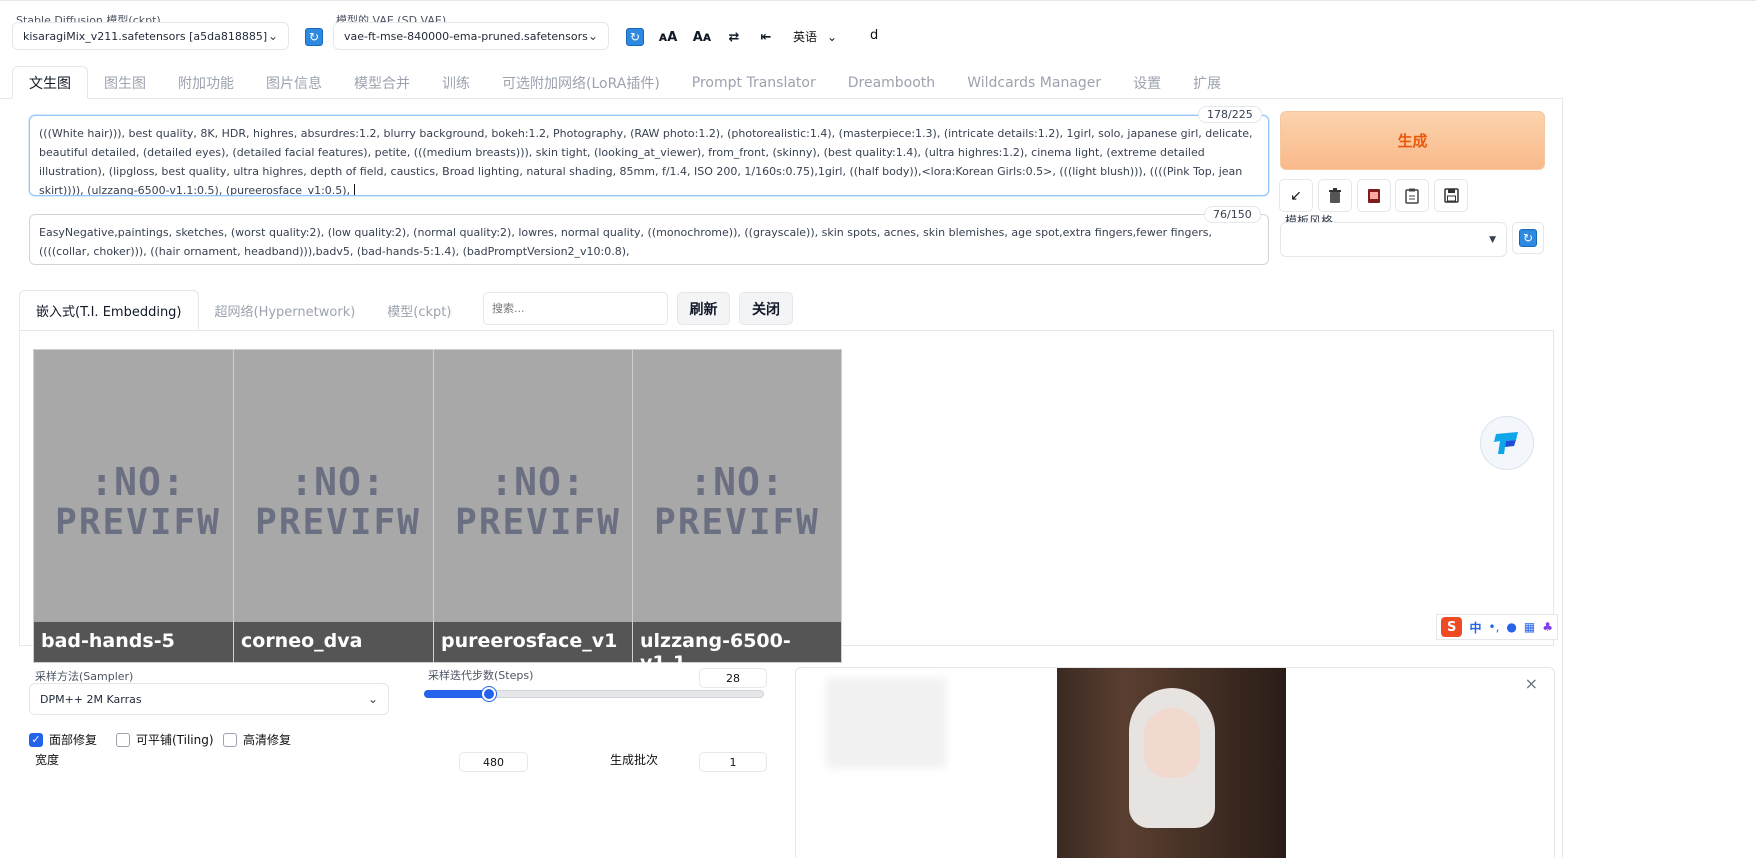 Image resolution: width=1756 pixels, height=858 pixels. Describe the element at coordinates (382, 82) in the screenshot. I see `tab-merge: 模型合并` at that location.